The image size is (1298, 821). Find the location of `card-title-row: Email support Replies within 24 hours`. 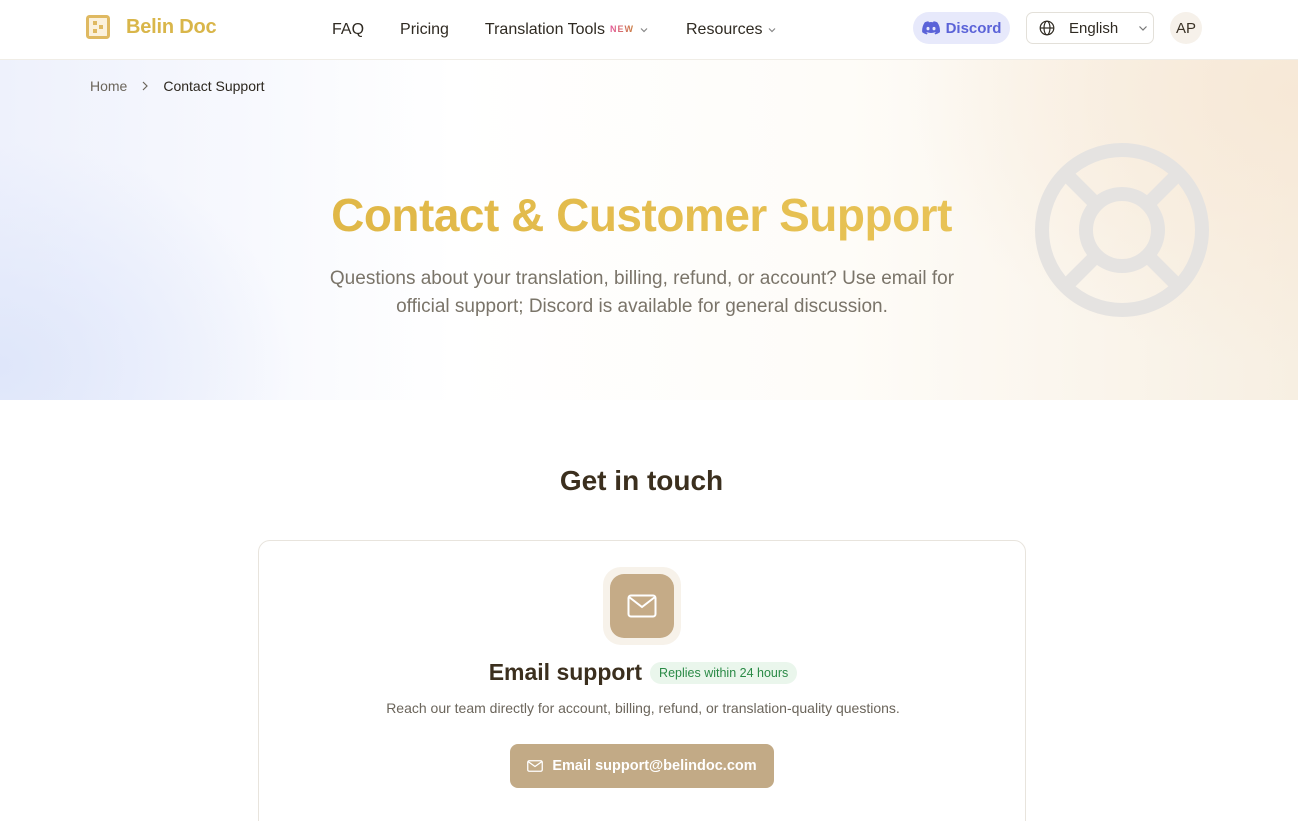

card-title-row: Email support Replies within 24 hours is located at coordinates (643, 672).